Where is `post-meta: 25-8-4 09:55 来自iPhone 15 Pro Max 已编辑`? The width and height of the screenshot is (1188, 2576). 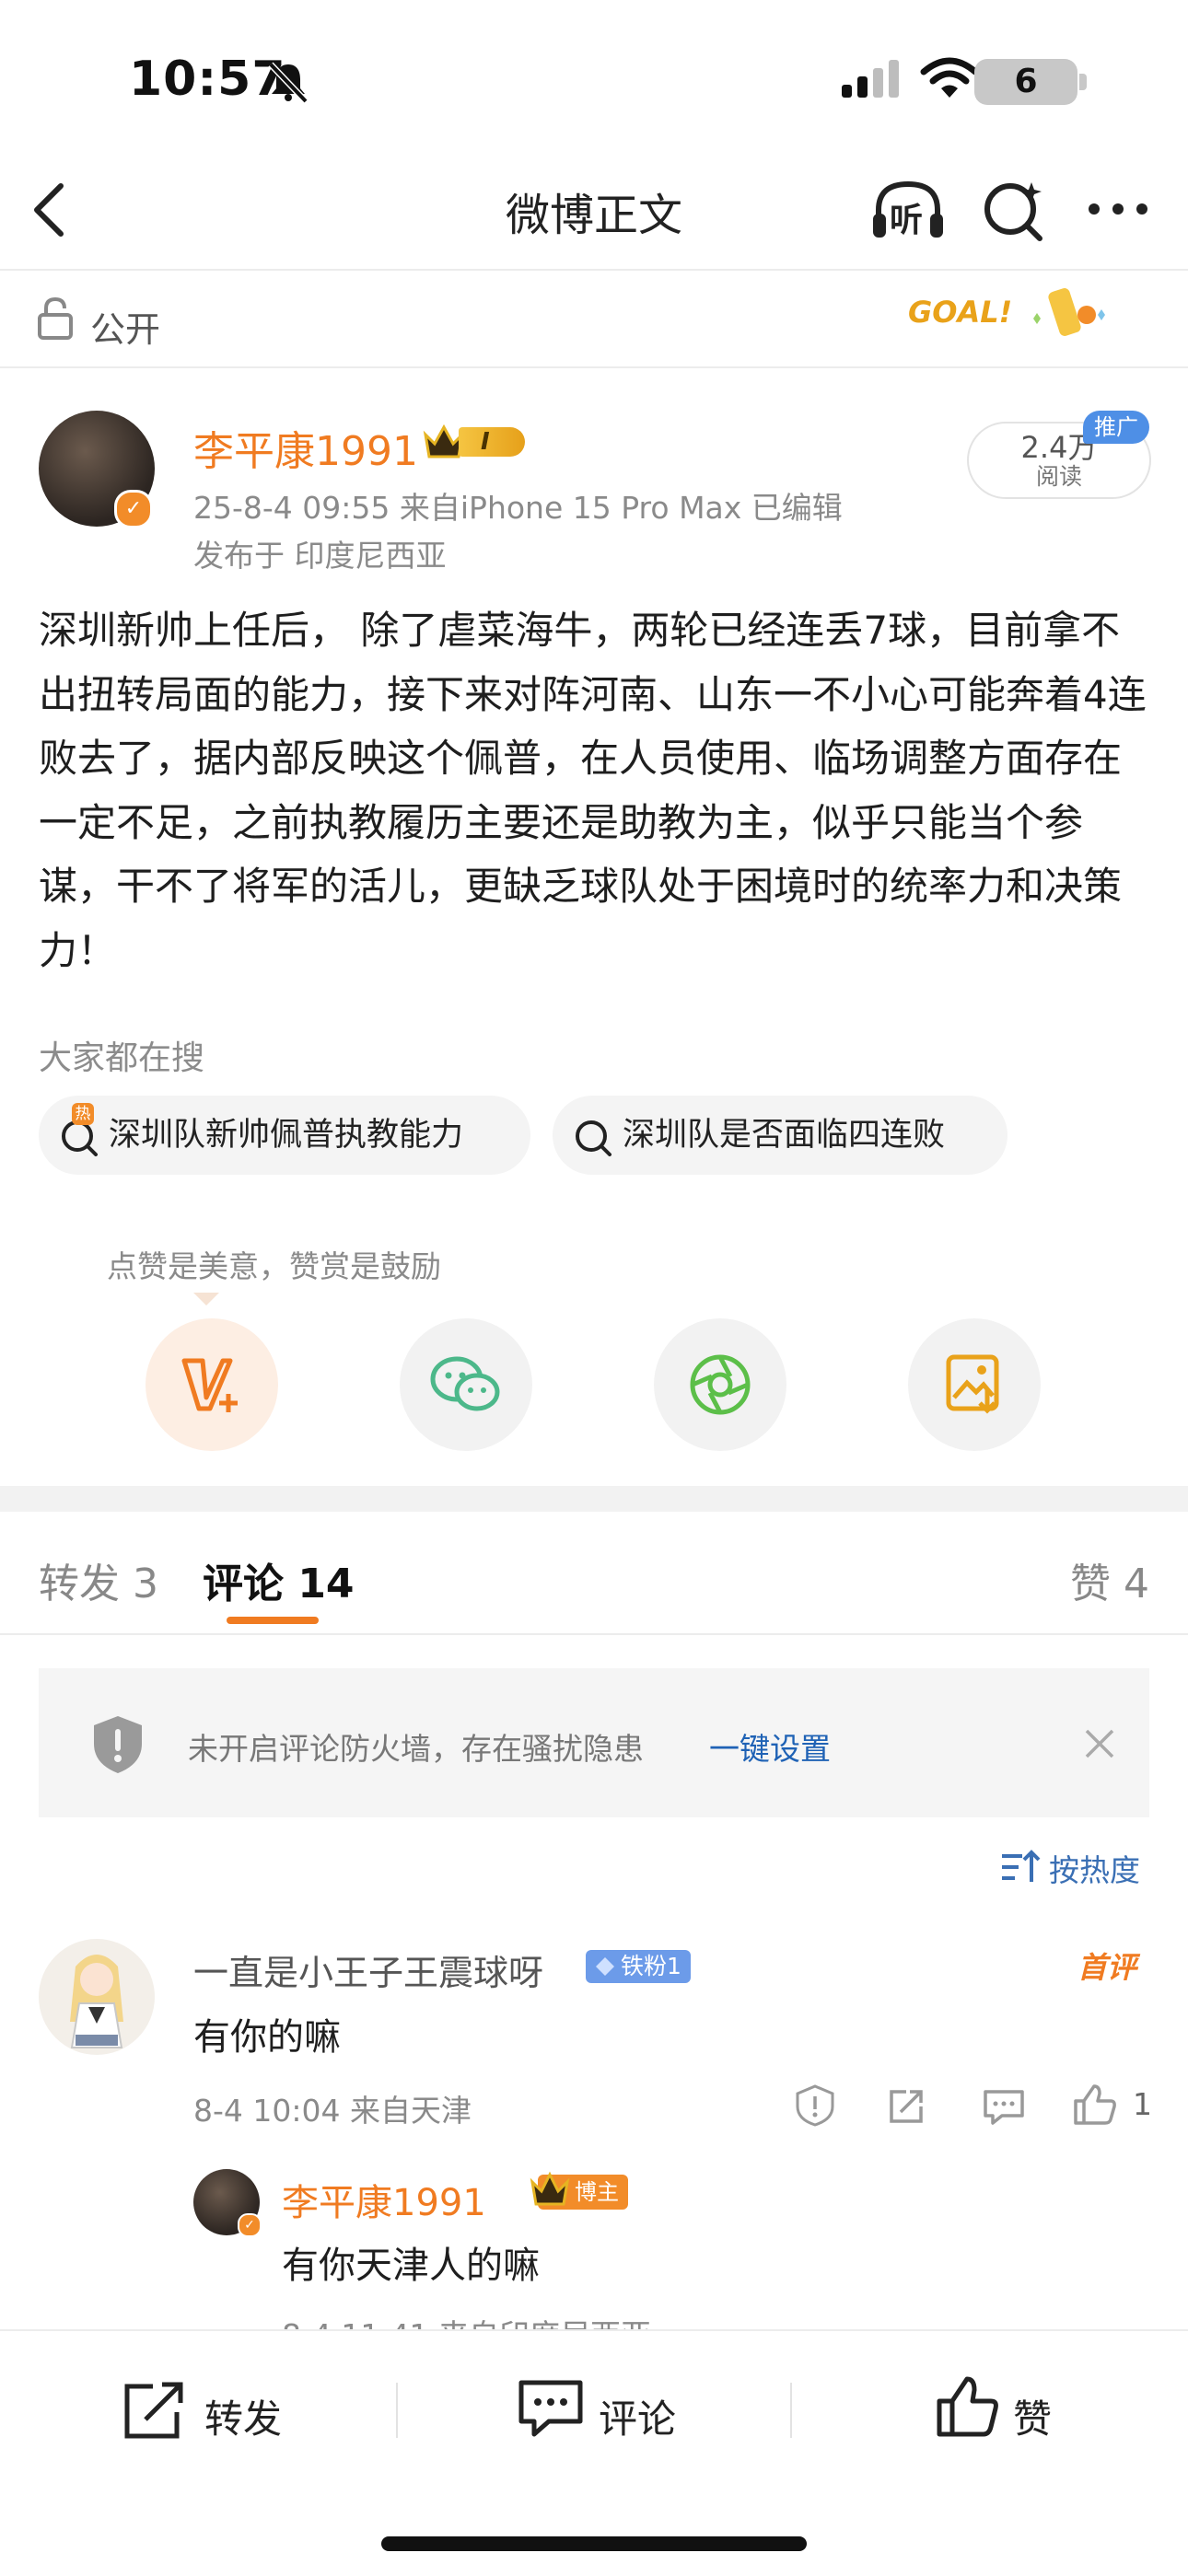
post-meta: 25-8-4 09:55 来自iPhone 15 Pro Max 已编辑 is located at coordinates (518, 508).